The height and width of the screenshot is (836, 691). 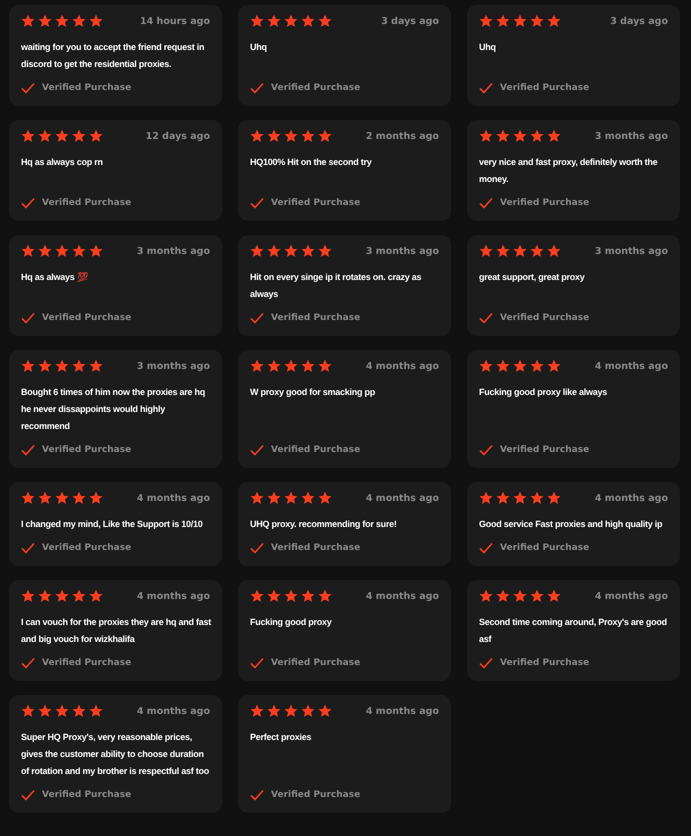 I want to click on review-text: Good service Fast proxies and high quality ip, so click(x=571, y=524).